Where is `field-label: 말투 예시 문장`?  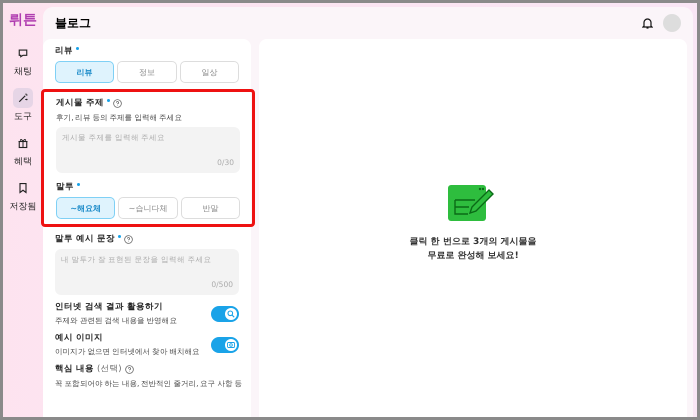
field-label: 말투 예시 문장 is located at coordinates (85, 239).